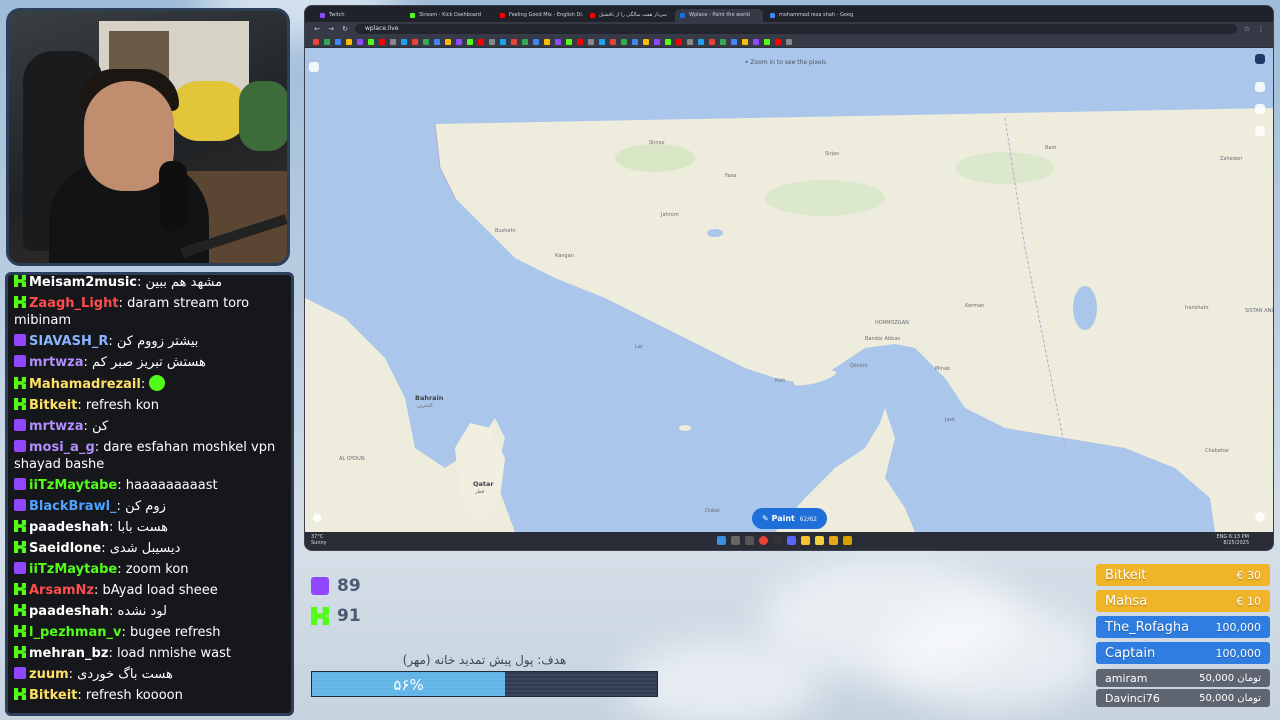 The height and width of the screenshot is (720, 1280). I want to click on menu-icon: ⋮, so click(1261, 29).